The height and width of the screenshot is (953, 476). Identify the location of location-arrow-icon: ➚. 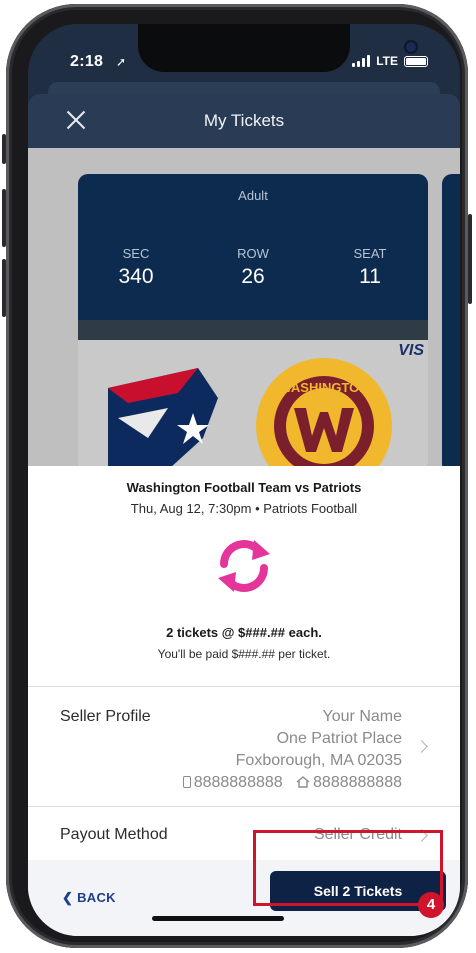
(121, 62).